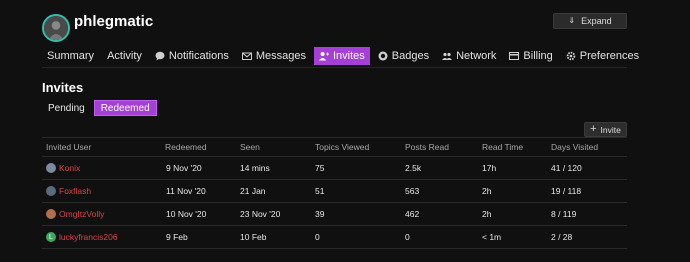  Describe the element at coordinates (63, 87) in the screenshot. I see `page-title: Invites` at that location.